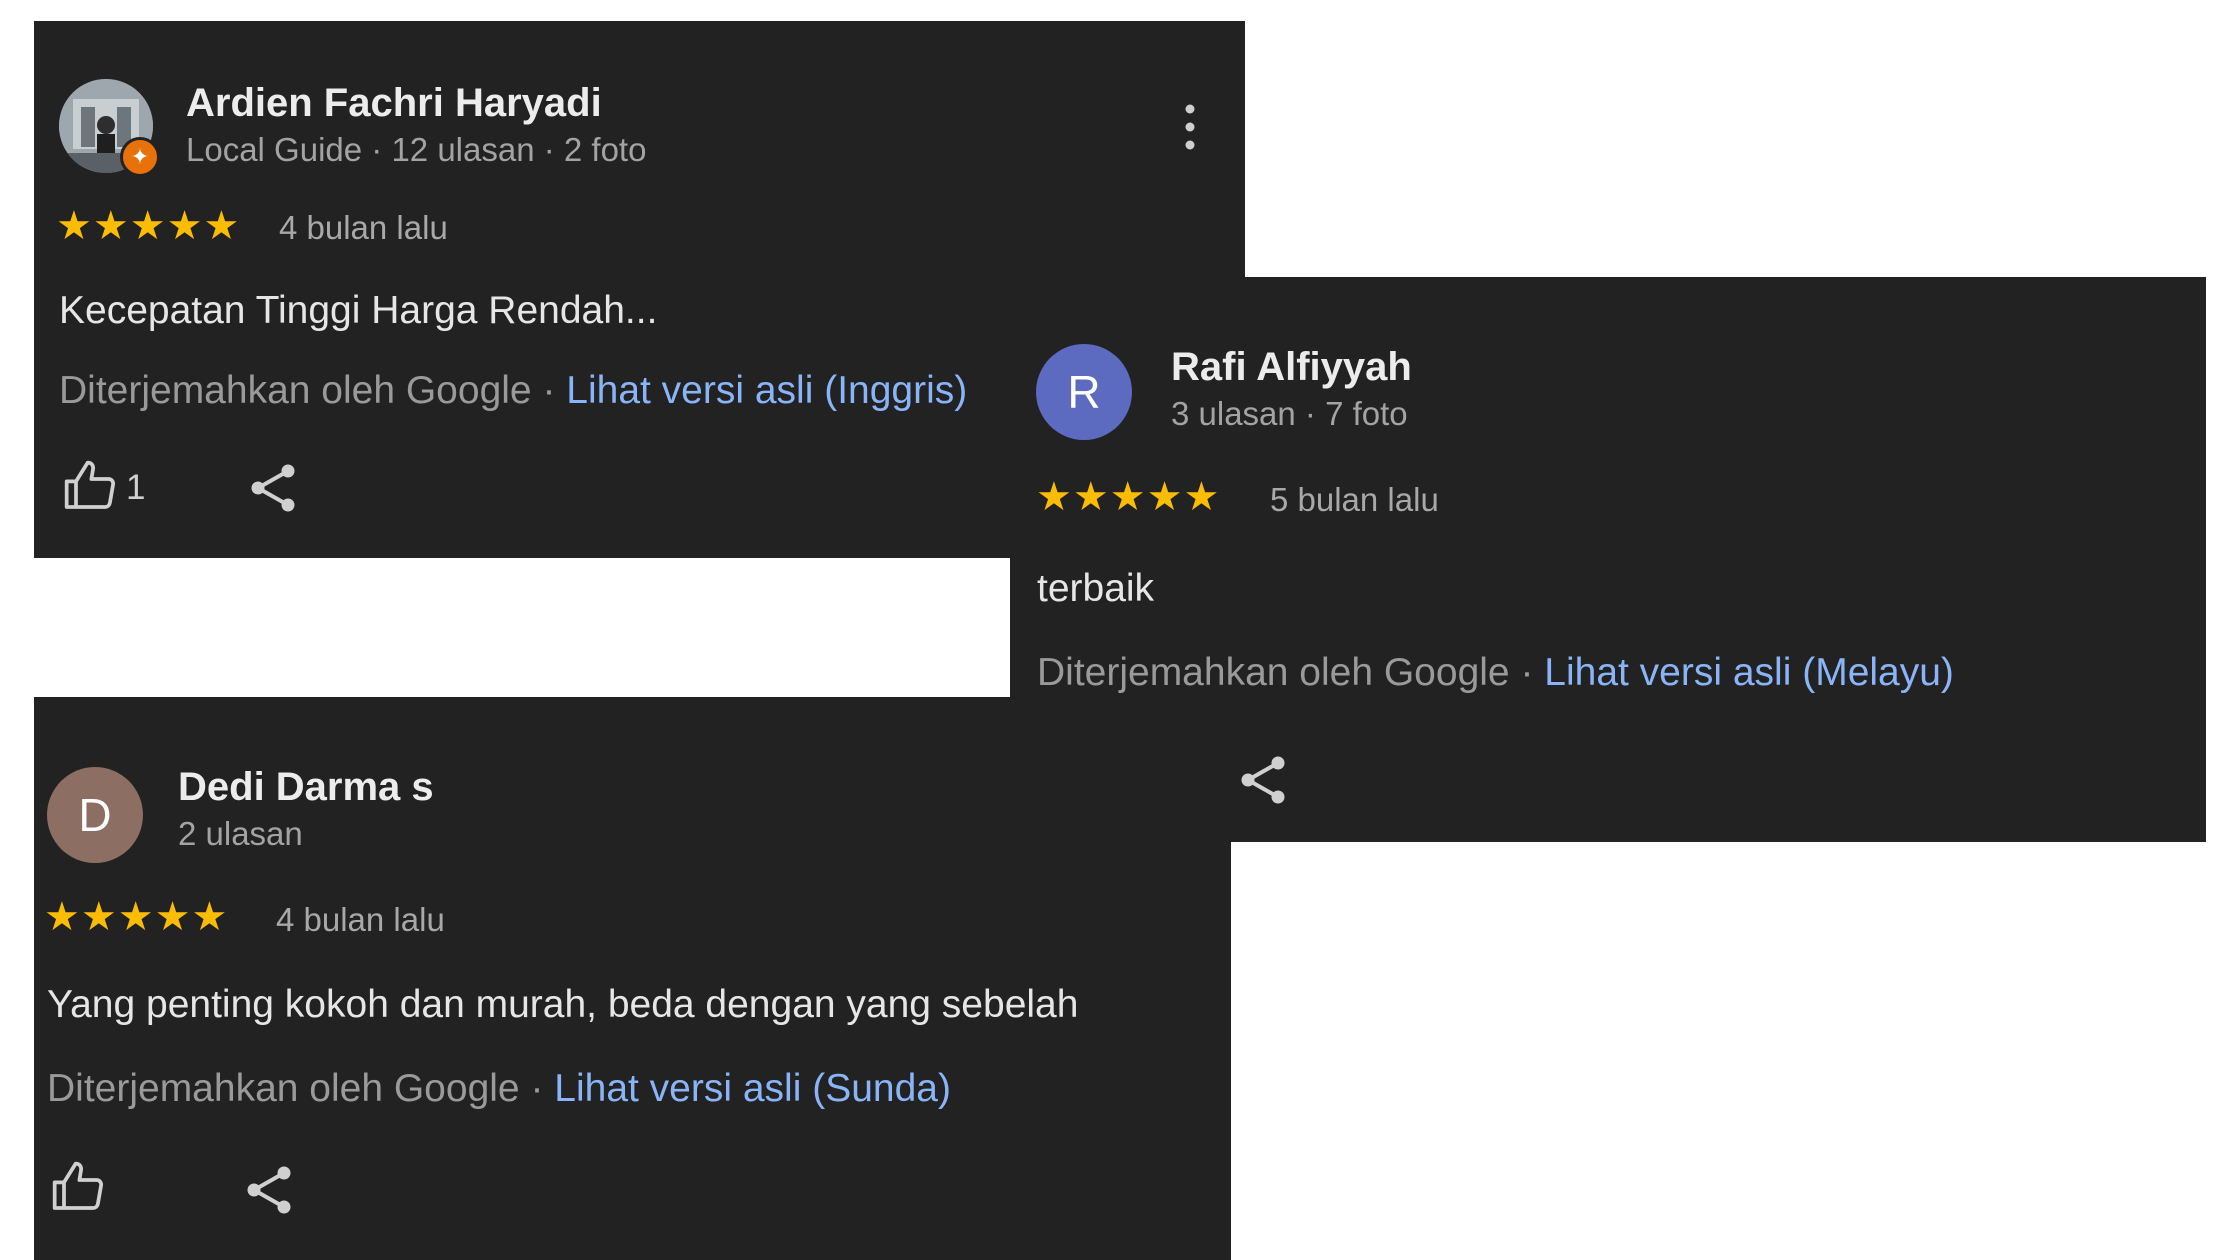 The height and width of the screenshot is (1260, 2240). Describe the element at coordinates (122, 488) in the screenshot. I see `like-button: 1` at that location.